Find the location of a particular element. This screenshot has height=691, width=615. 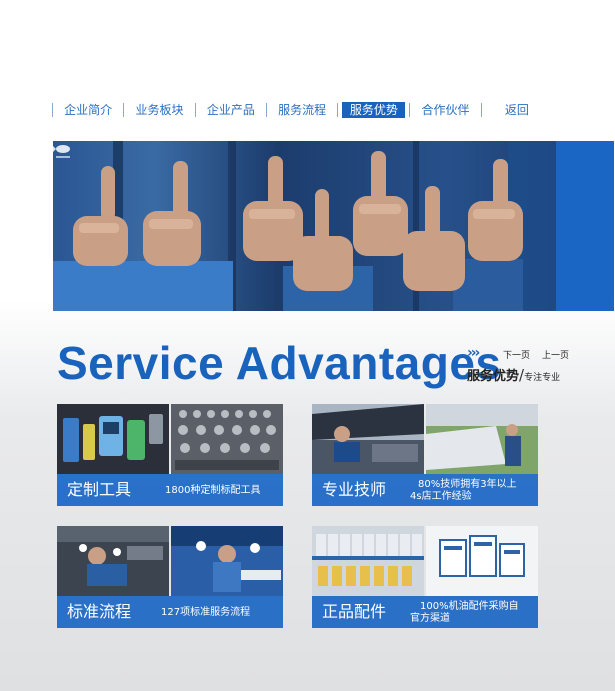

card-desc-line1: 100%机油配件采购自 is located at coordinates (469, 606).